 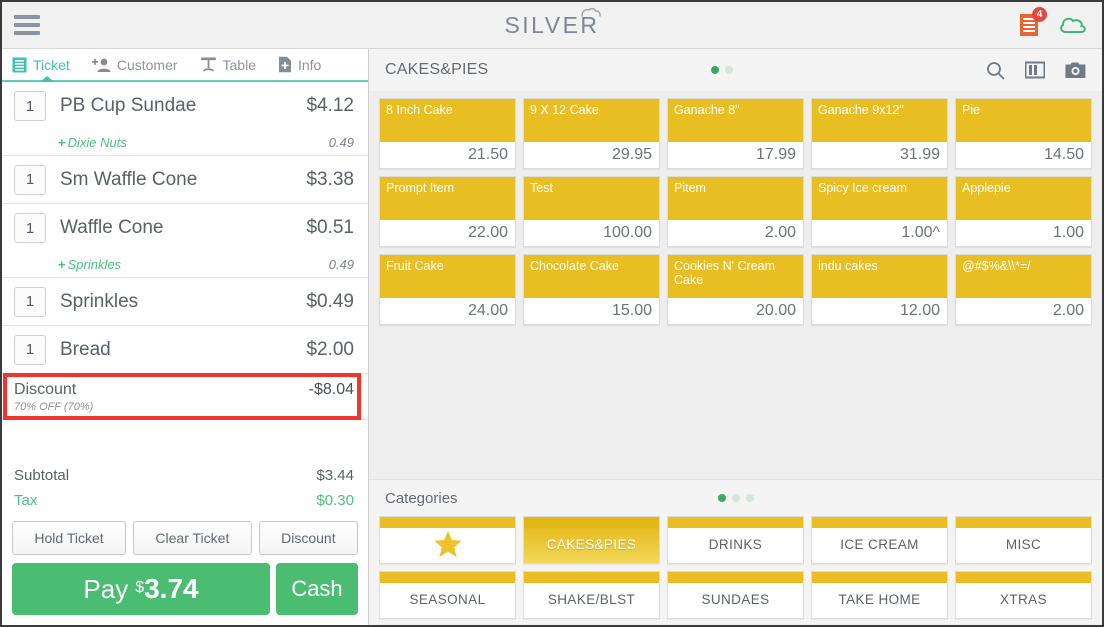 I want to click on tab-info: Info, so click(x=299, y=64).